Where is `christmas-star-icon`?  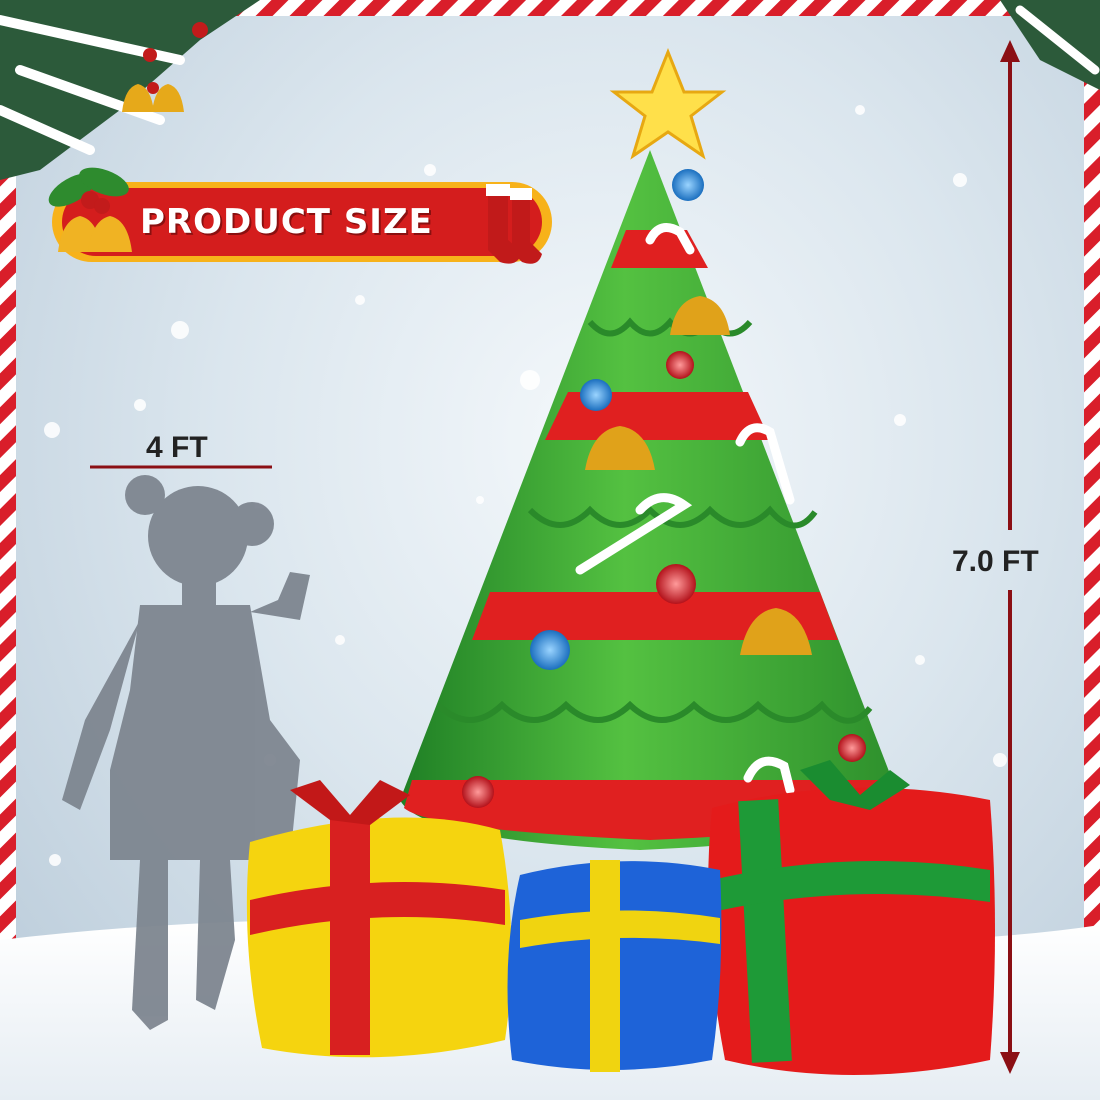 christmas-star-icon is located at coordinates (668, 103).